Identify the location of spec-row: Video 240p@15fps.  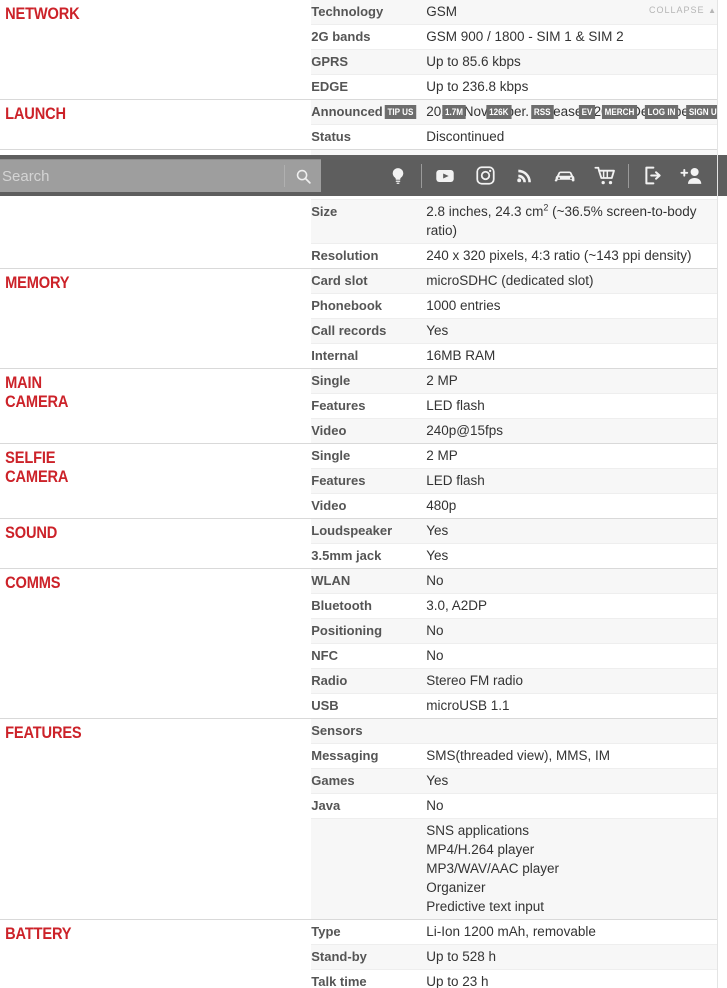
(514, 430).